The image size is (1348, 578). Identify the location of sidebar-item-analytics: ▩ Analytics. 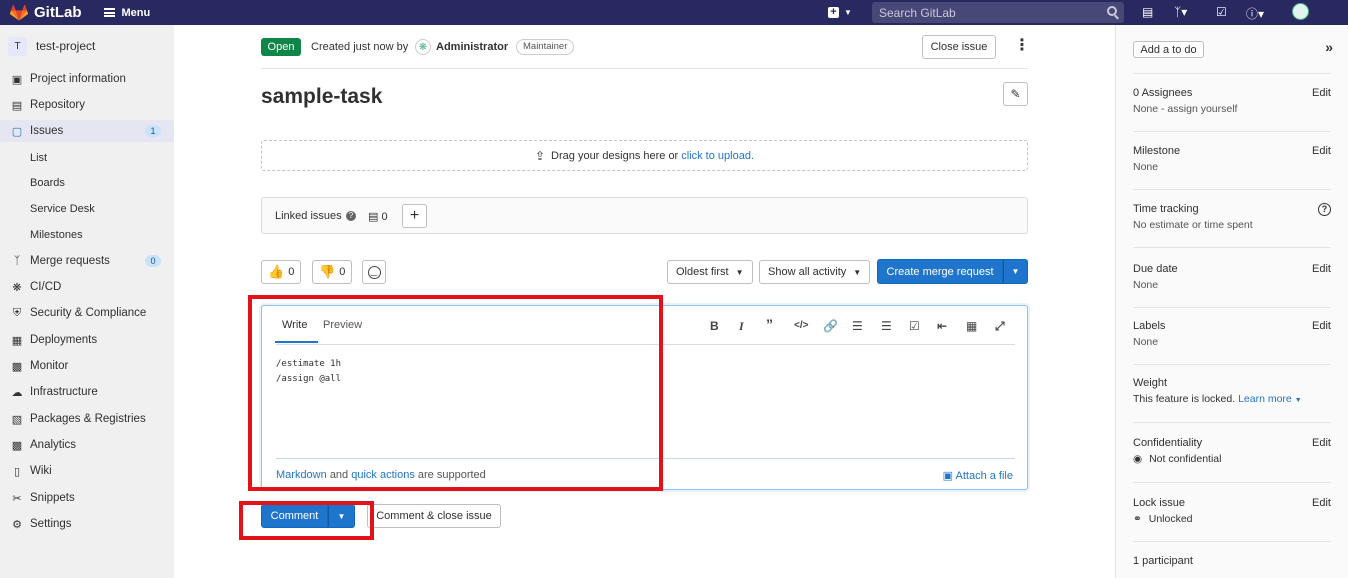
(87, 445).